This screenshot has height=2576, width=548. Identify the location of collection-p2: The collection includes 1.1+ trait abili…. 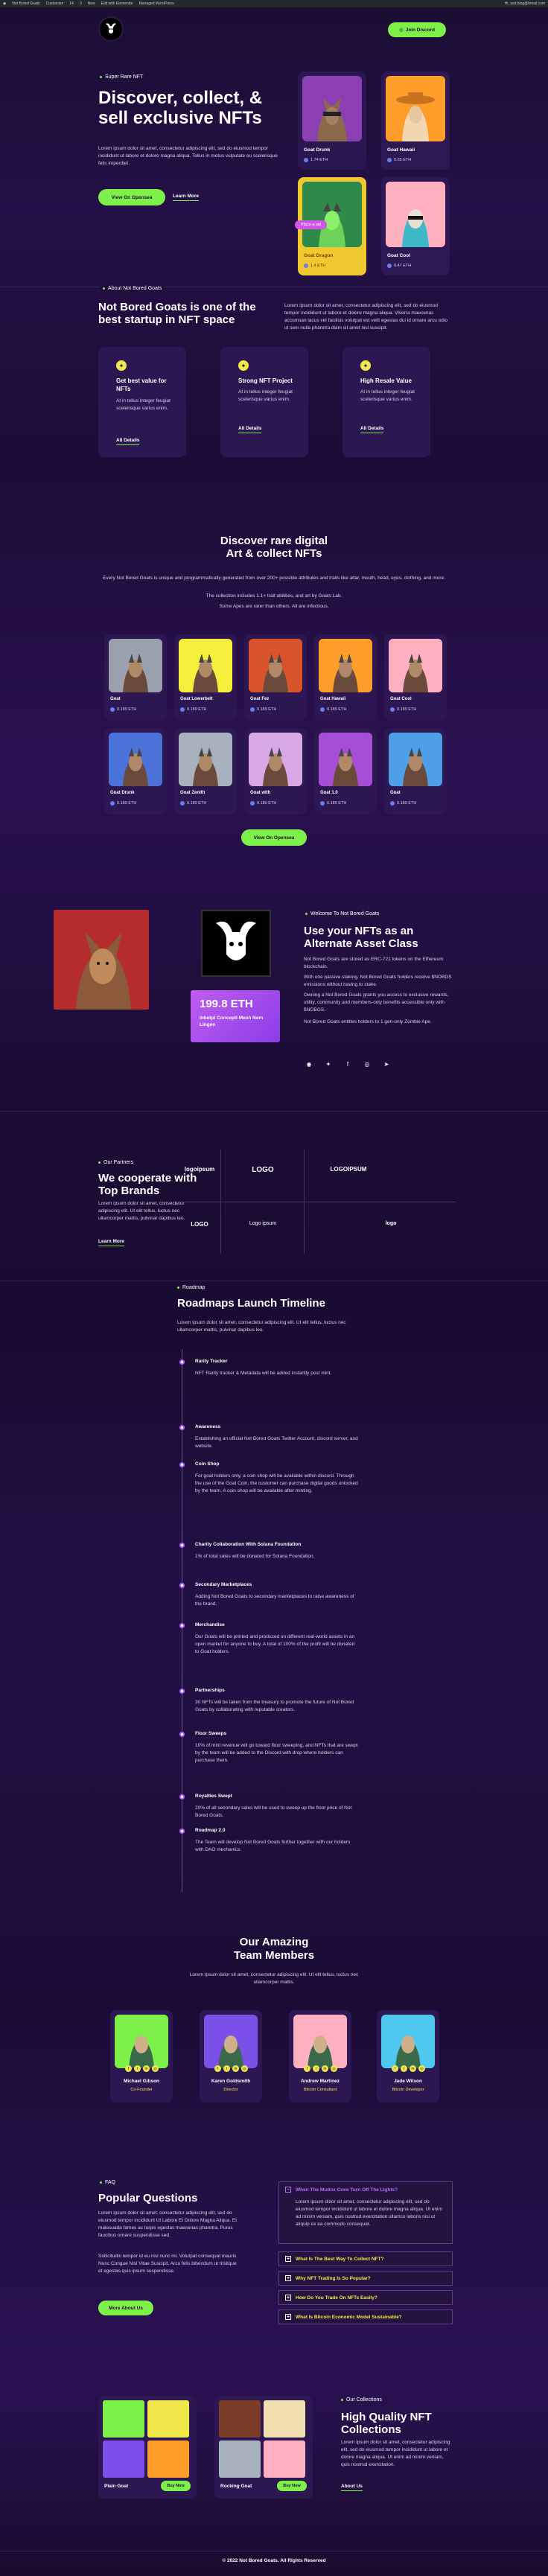
(274, 596).